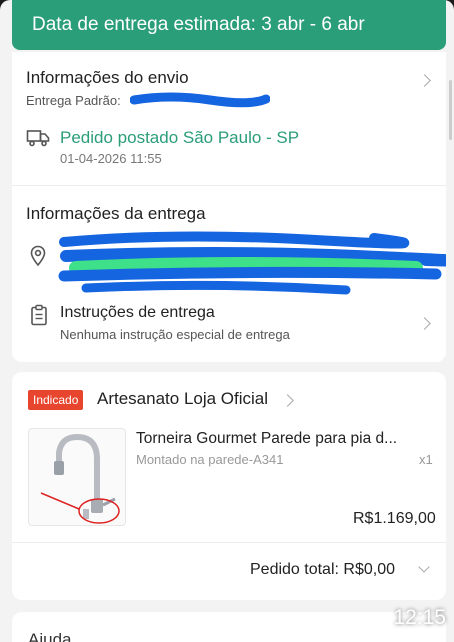  I want to click on scrollbar, so click(450, 110).